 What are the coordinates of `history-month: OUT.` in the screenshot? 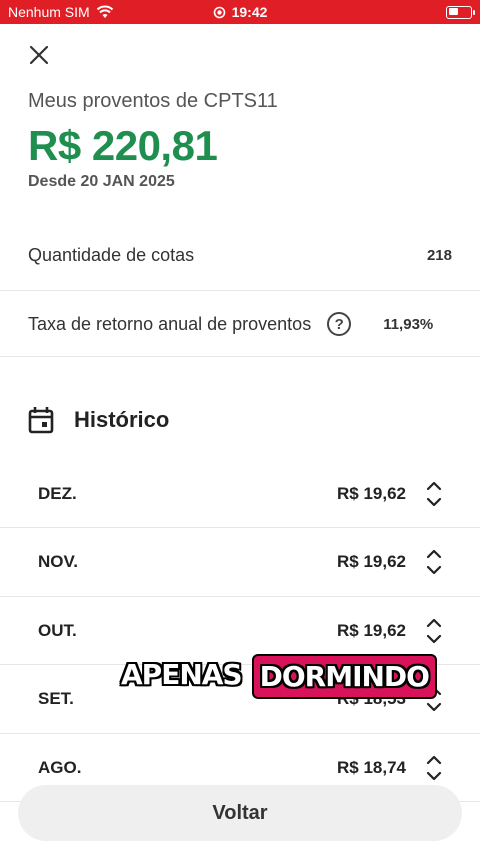 It's located at (57, 630).